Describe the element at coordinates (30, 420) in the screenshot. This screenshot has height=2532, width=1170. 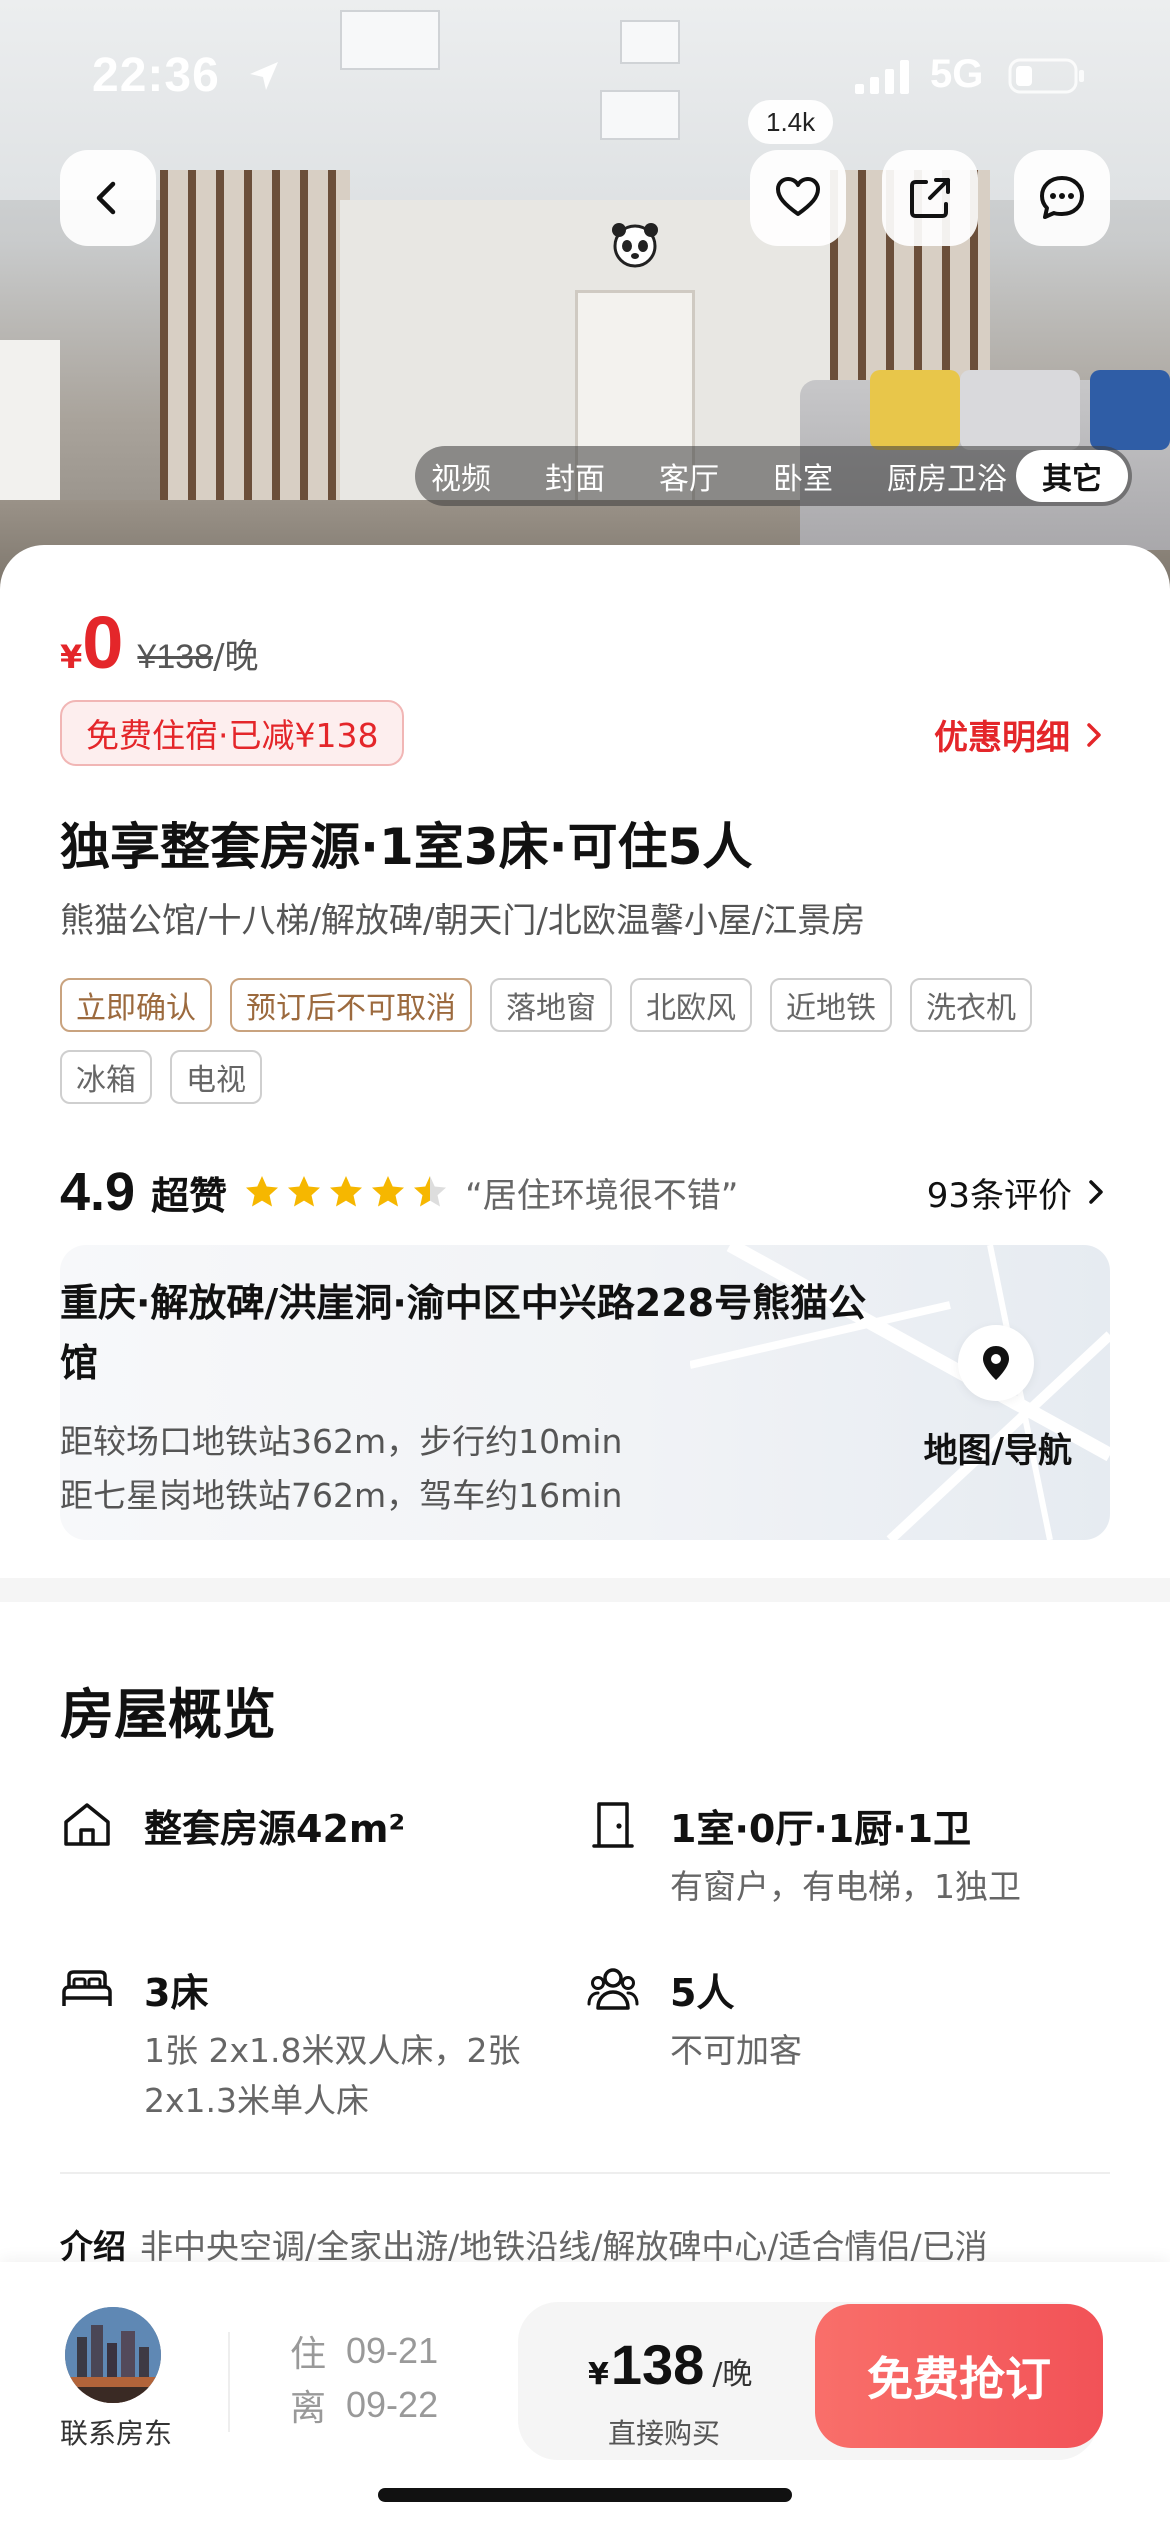
I see `reception-desk` at that location.